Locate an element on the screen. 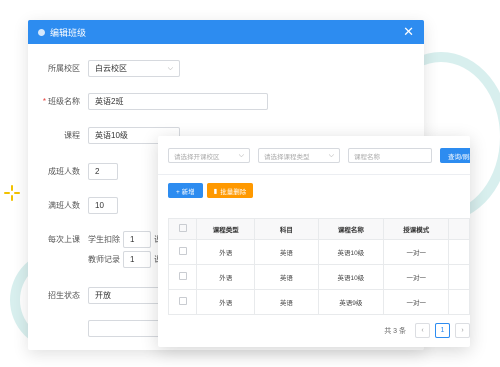 This screenshot has height=367, width=500. teacher-record-label: 教师记录 is located at coordinates (104, 259).